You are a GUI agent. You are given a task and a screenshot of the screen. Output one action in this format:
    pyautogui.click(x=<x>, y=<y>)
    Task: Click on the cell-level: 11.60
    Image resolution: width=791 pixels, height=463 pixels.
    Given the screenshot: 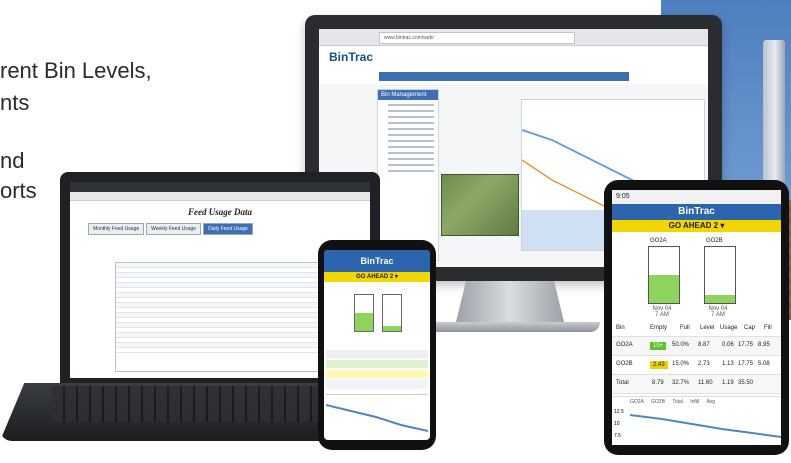 What is the action you would take?
    pyautogui.click(x=705, y=383)
    